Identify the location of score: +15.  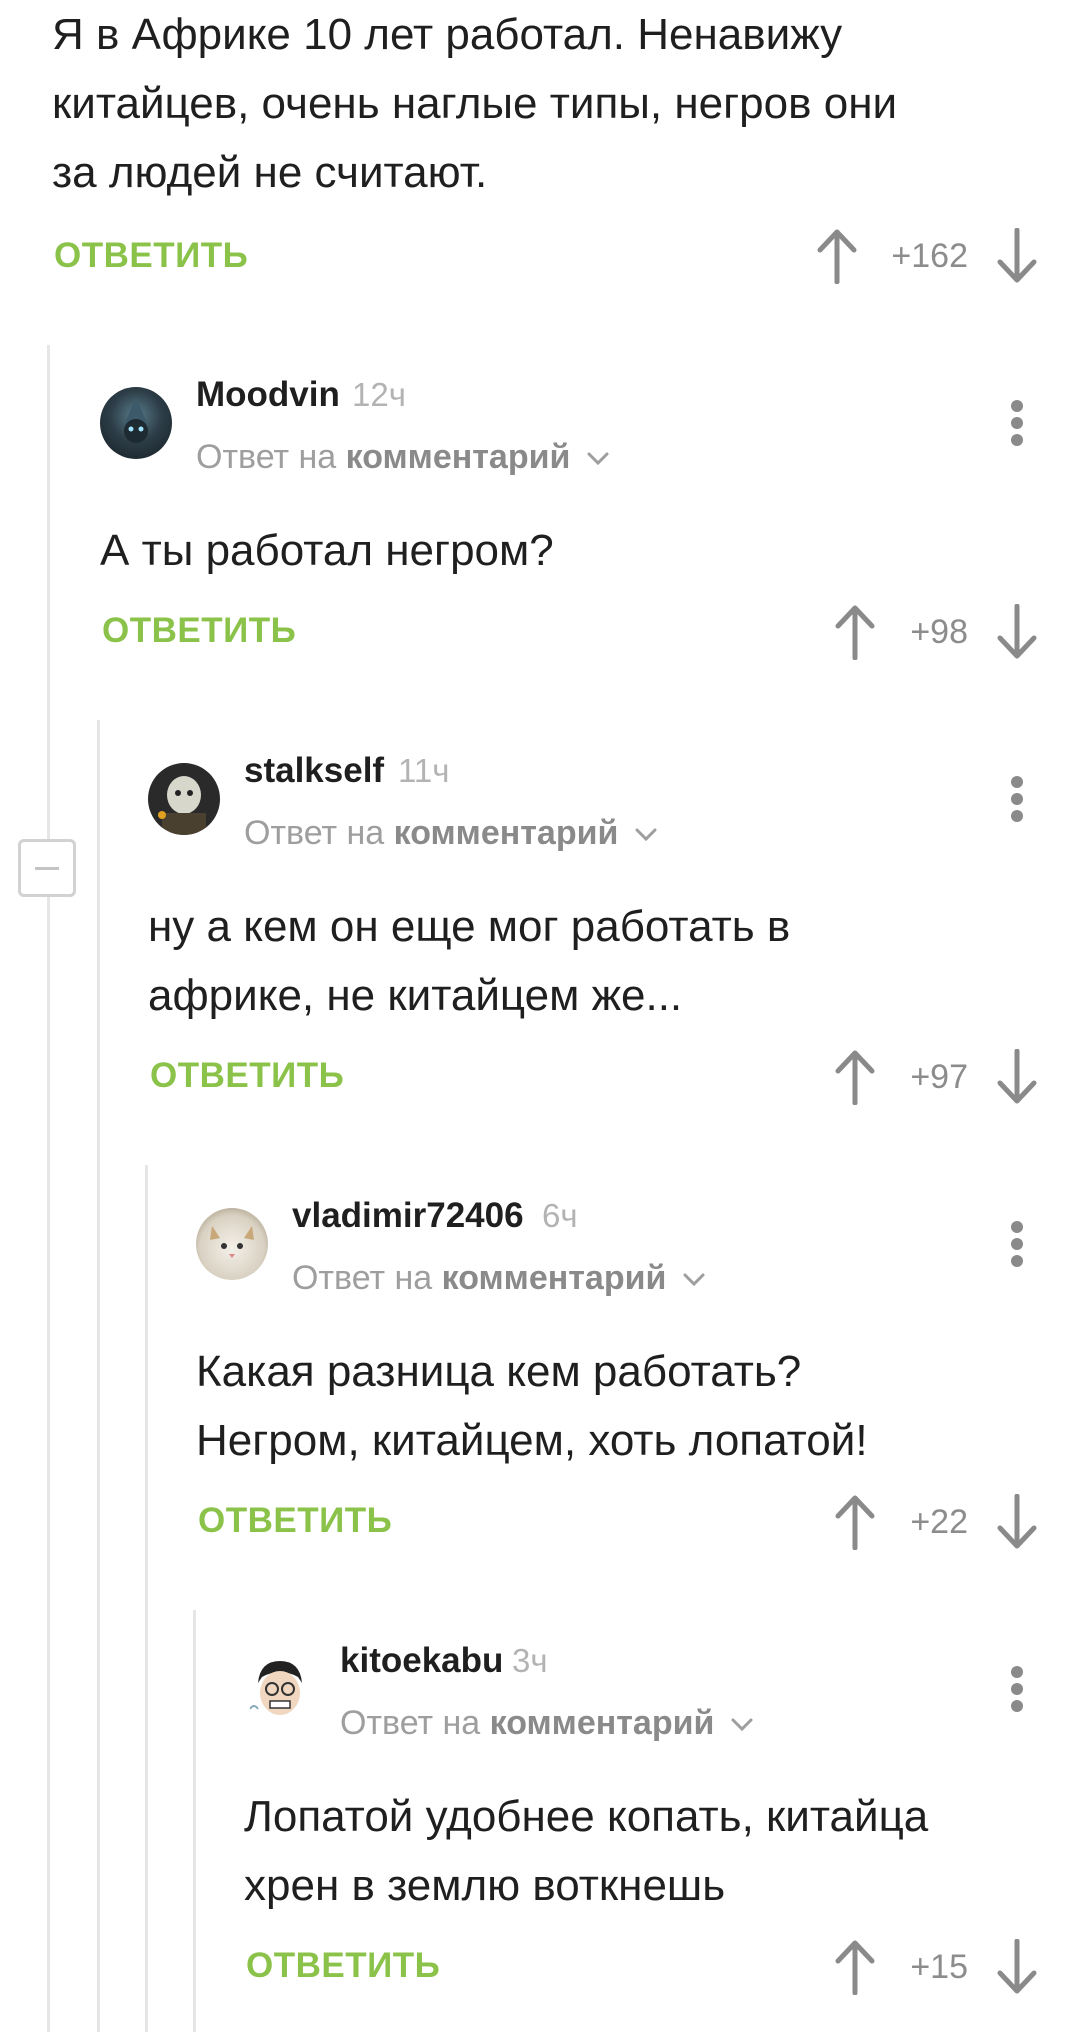
(939, 1967).